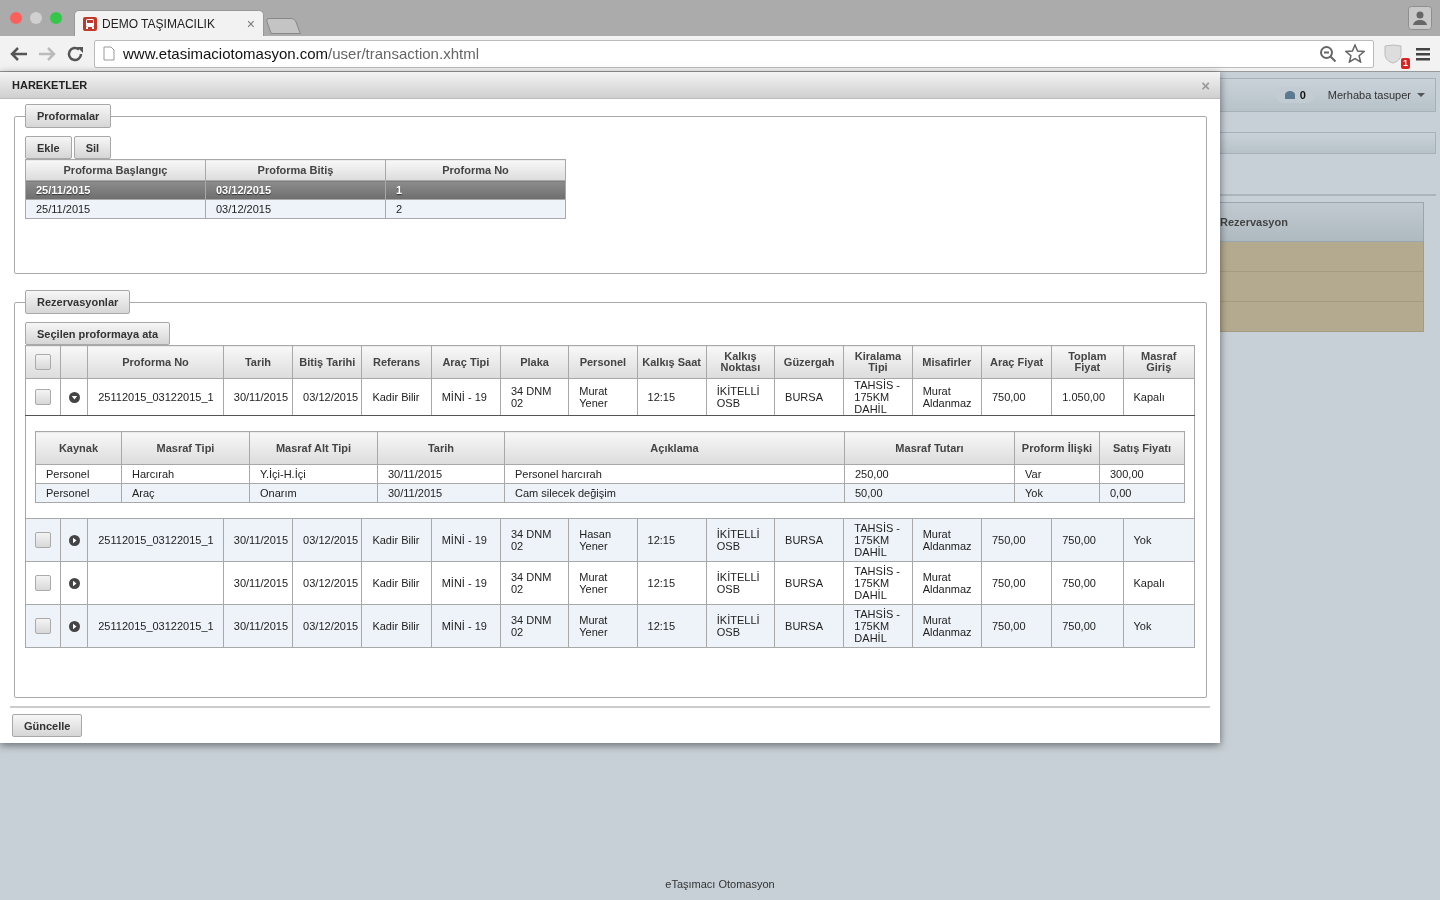 The image size is (1440, 900). What do you see at coordinates (734, 53) in the screenshot?
I see `address-field: www.etasimaciotomasyon.com/user/transaction.xhtml` at bounding box center [734, 53].